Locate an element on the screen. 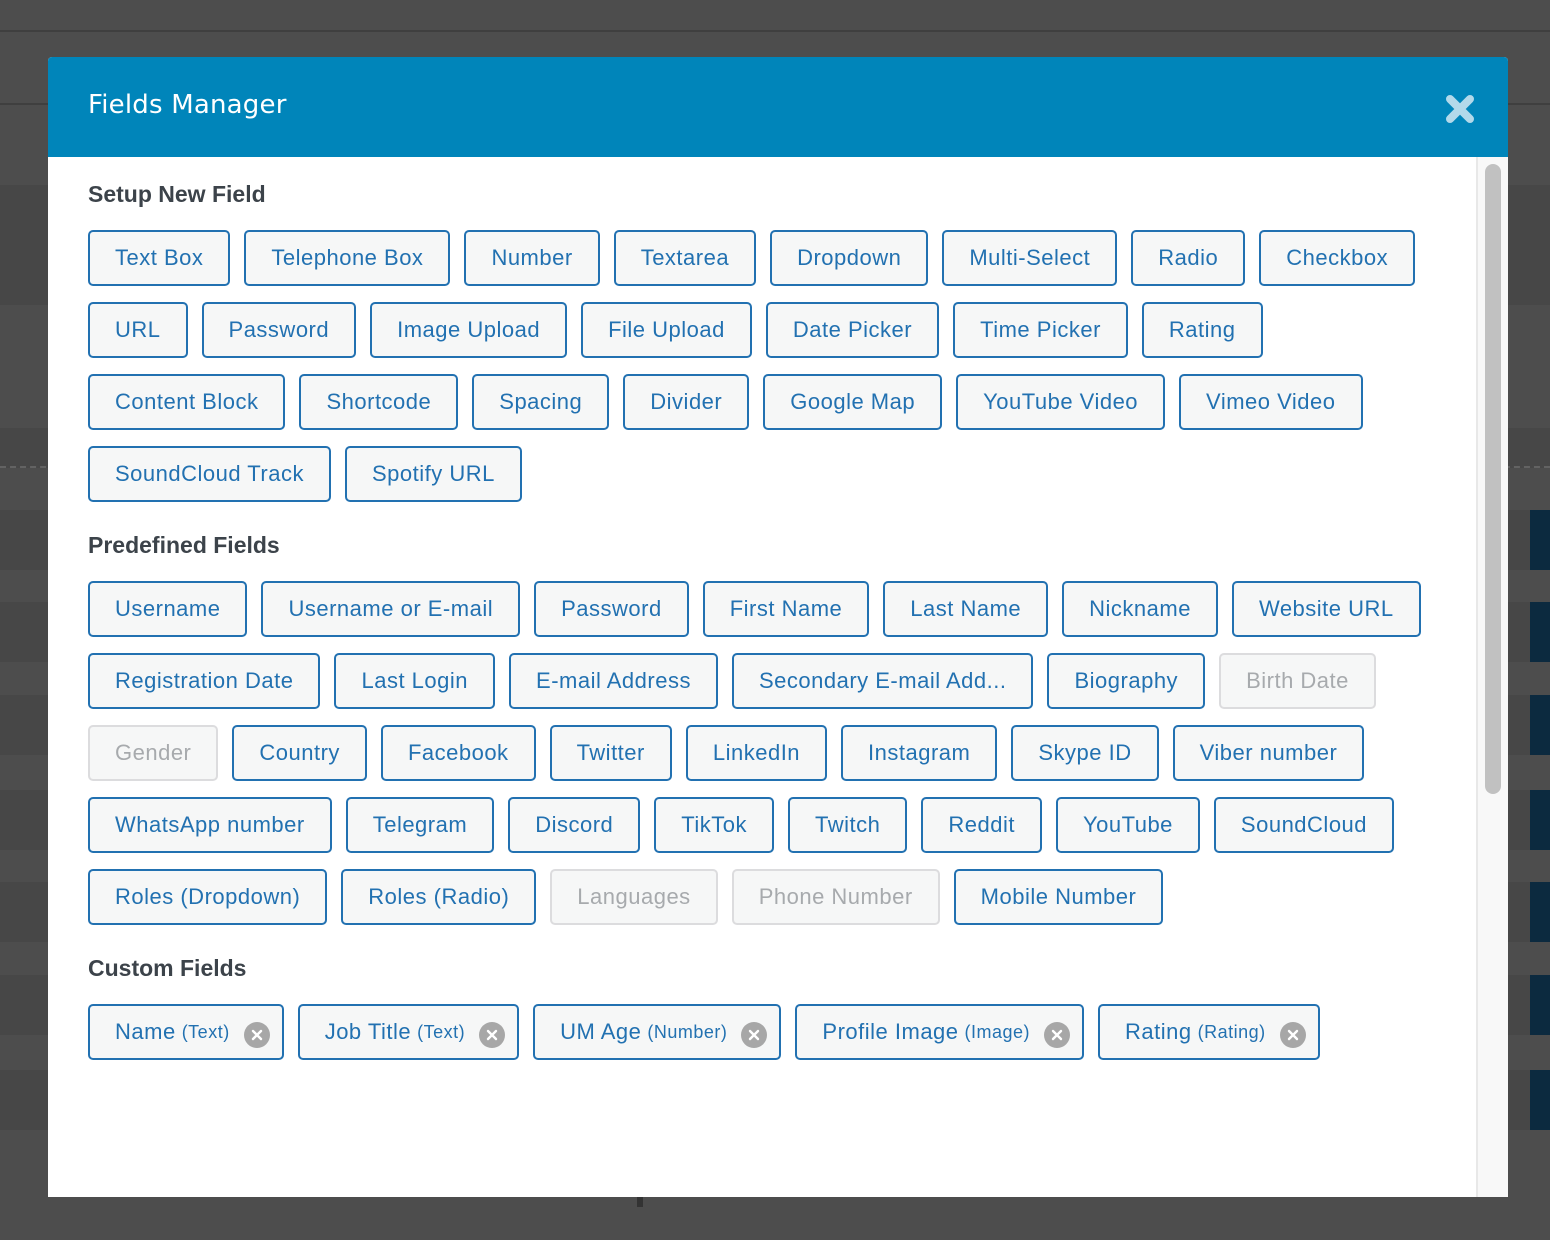  setup-field-button-spacing: Spacing is located at coordinates (541, 402).